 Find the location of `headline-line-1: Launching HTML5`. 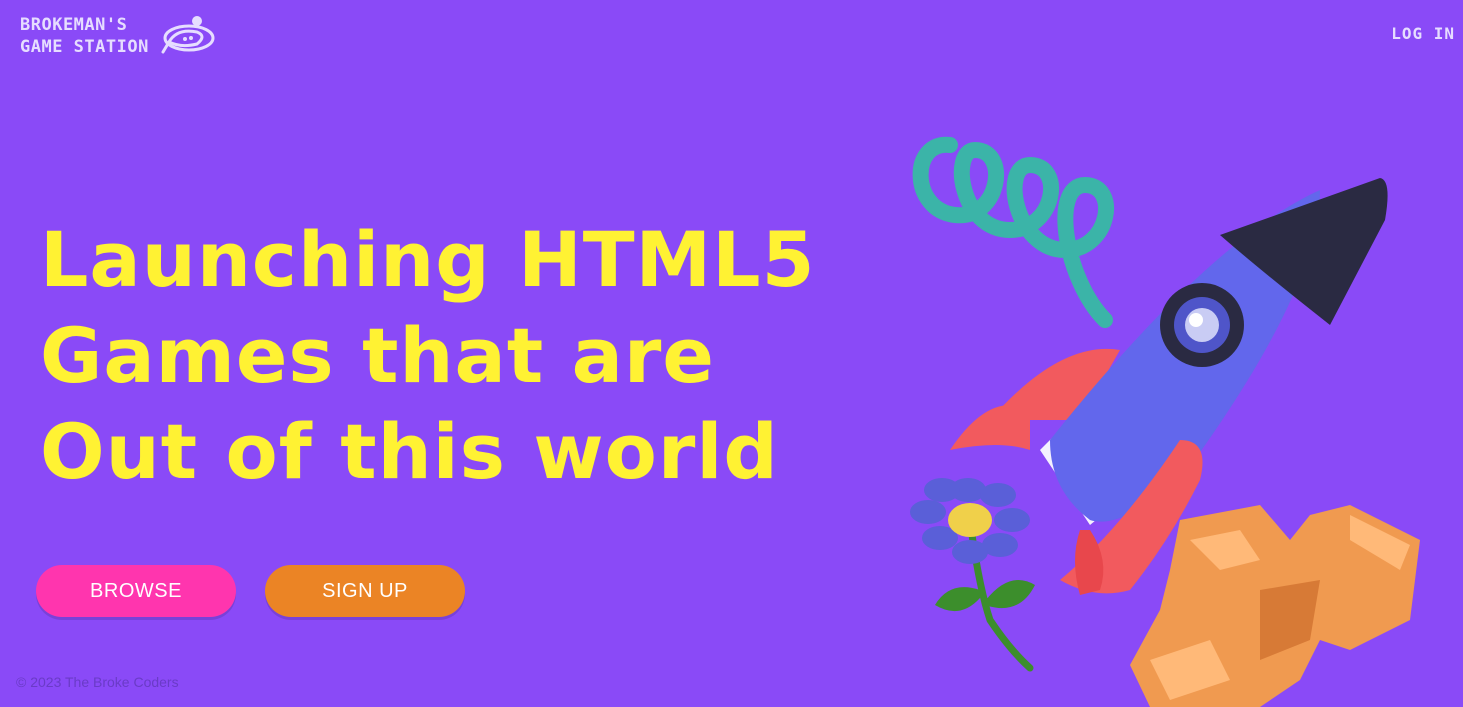

headline-line-1: Launching HTML5 is located at coordinates (428, 259).